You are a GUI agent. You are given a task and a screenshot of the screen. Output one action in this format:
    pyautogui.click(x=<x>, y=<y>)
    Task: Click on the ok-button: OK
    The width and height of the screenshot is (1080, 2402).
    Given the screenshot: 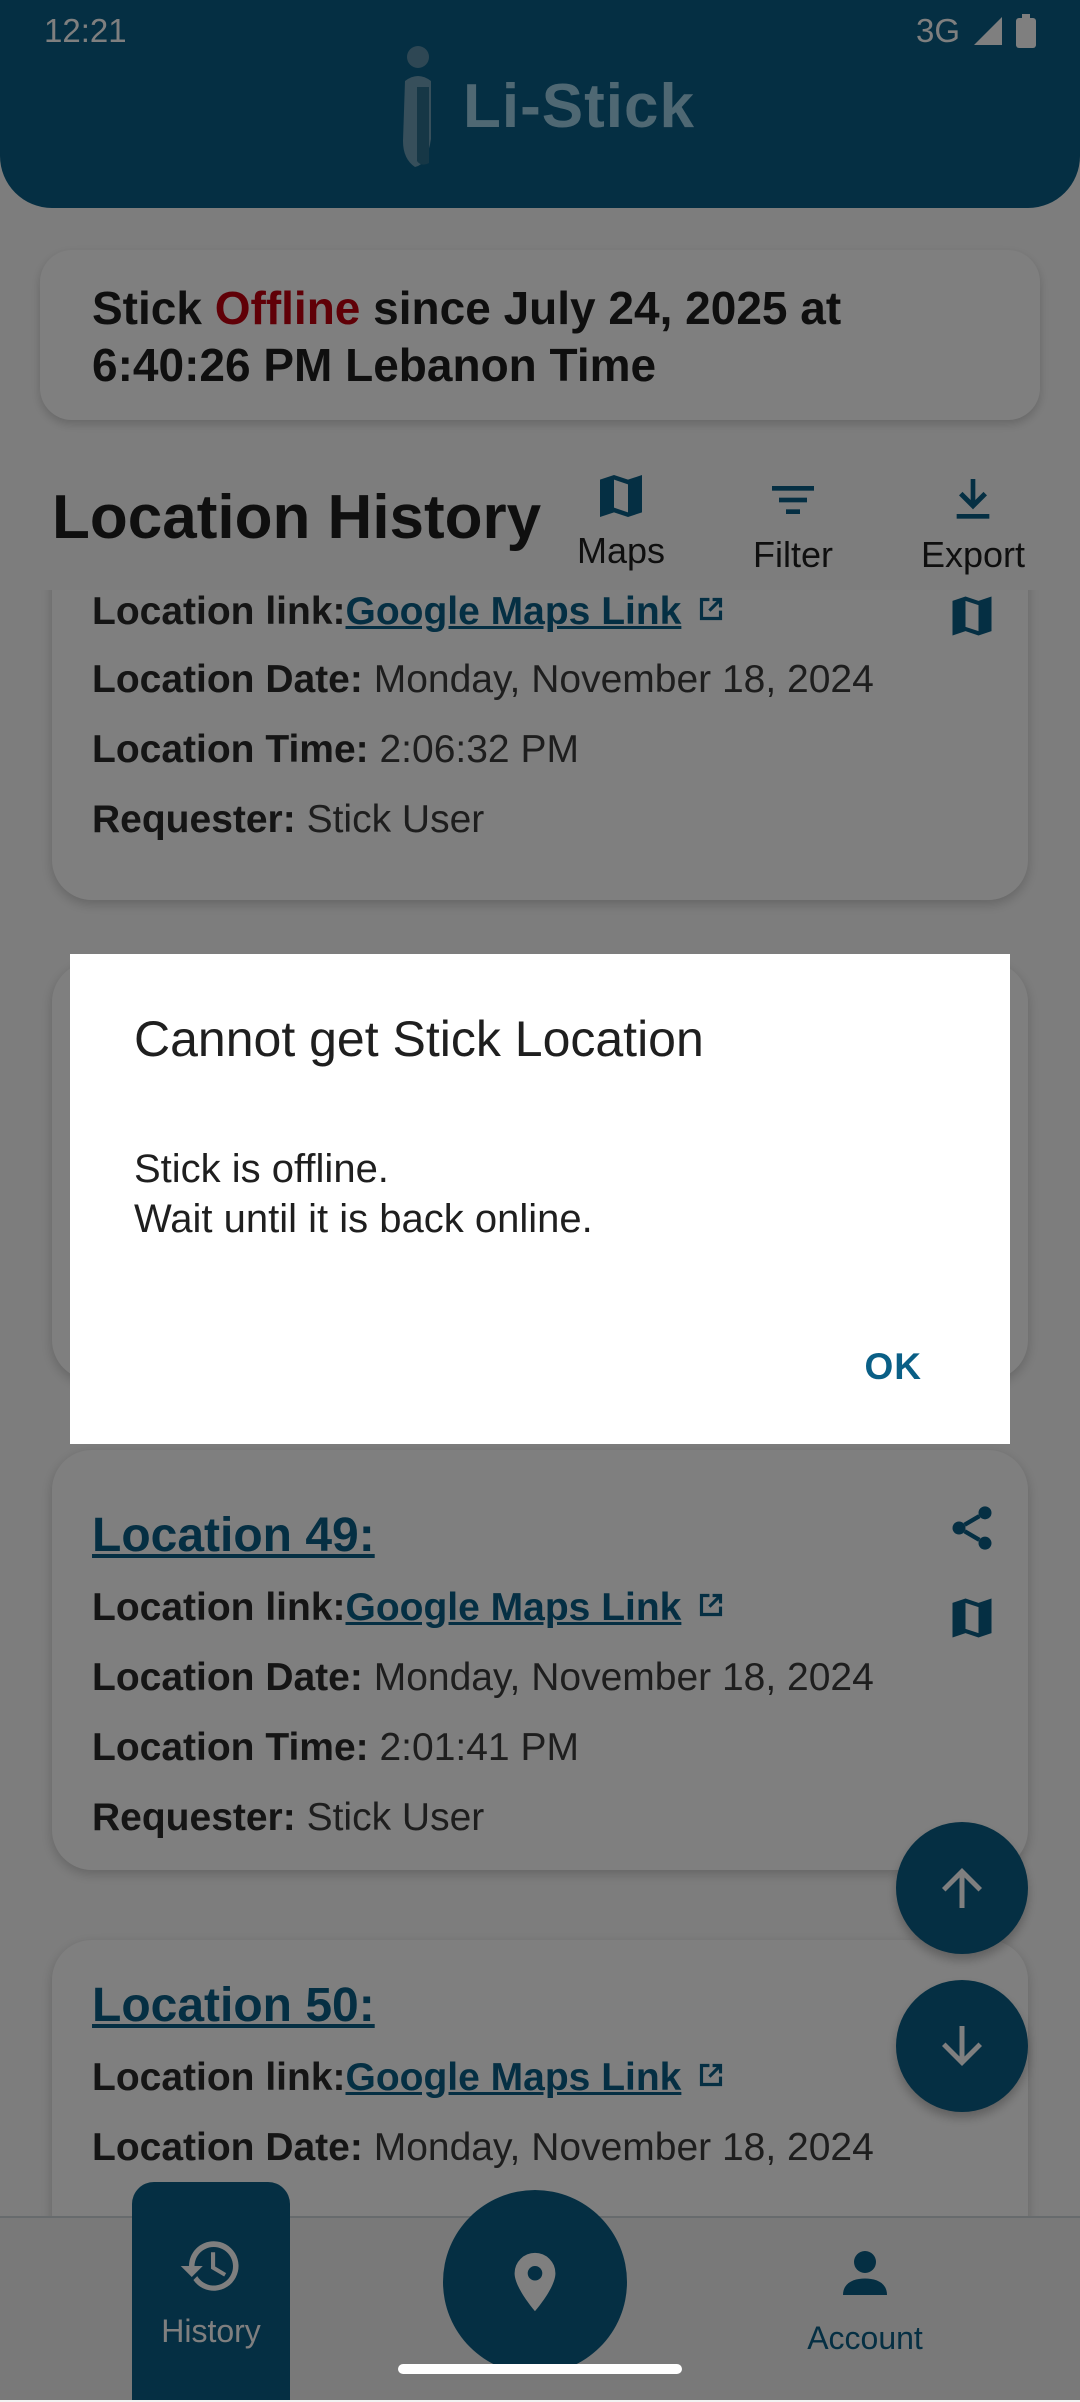 What is the action you would take?
    pyautogui.click(x=894, y=1367)
    